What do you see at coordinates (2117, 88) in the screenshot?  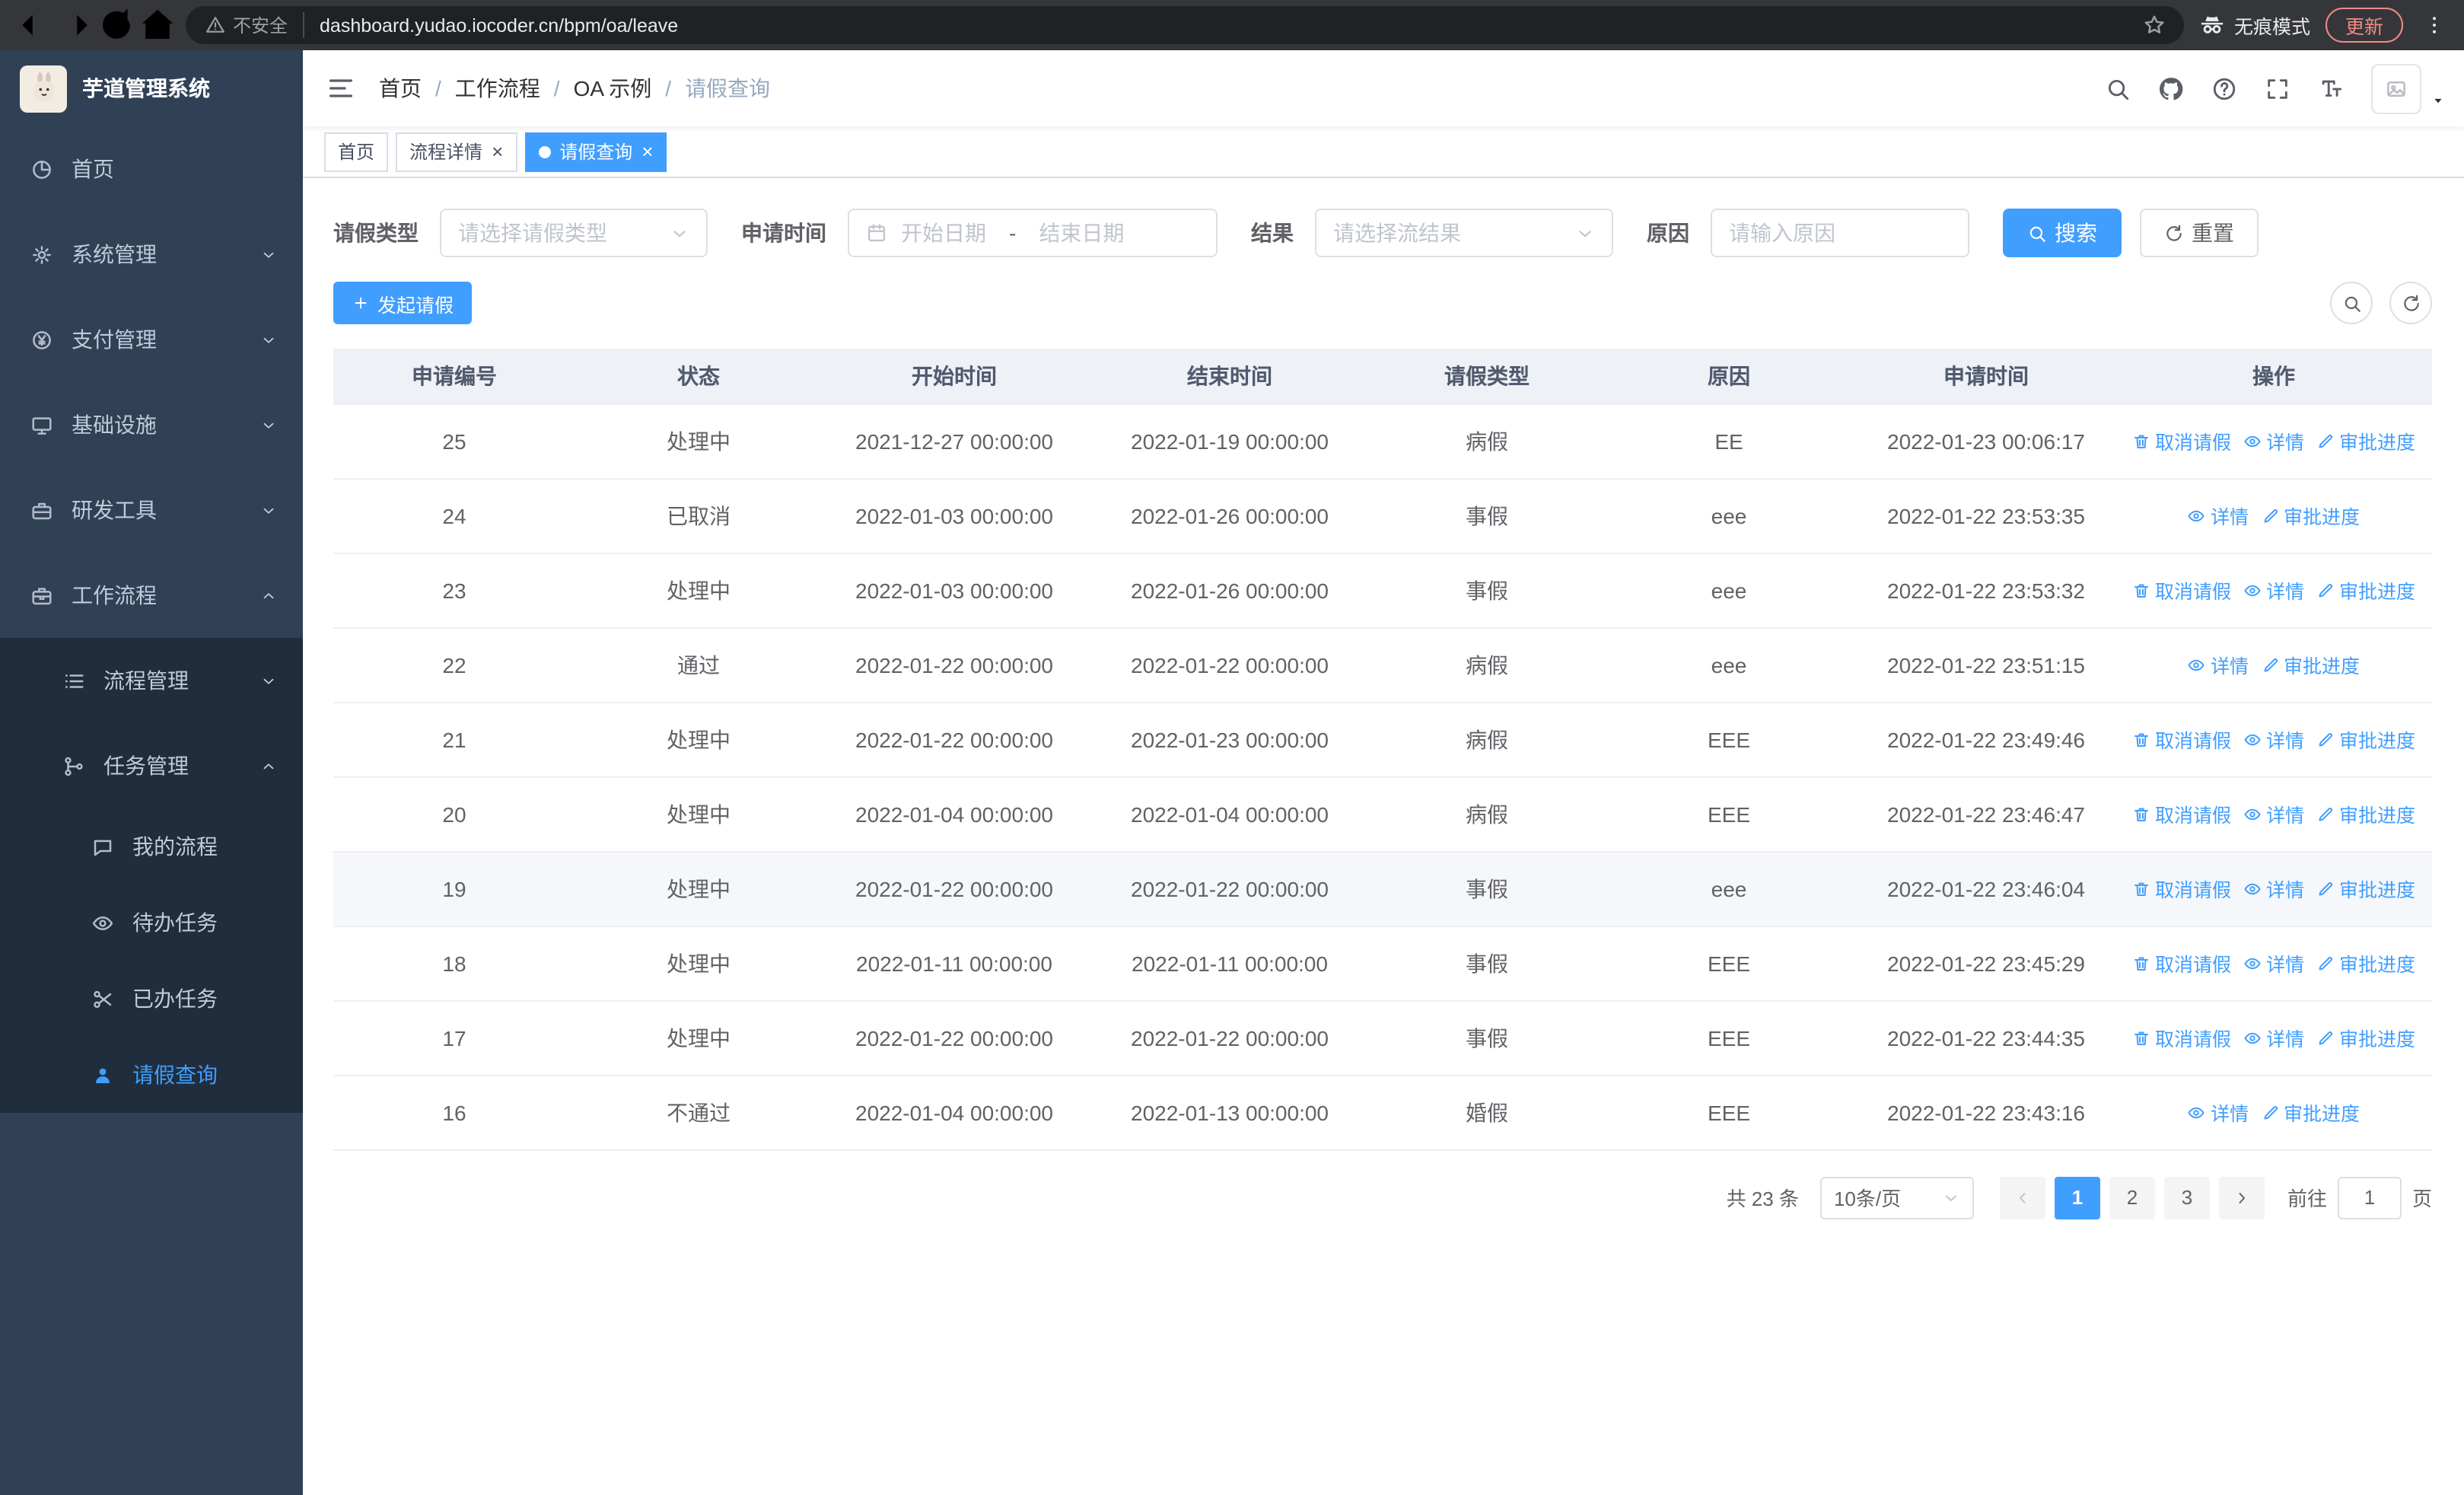 I see `search-icon` at bounding box center [2117, 88].